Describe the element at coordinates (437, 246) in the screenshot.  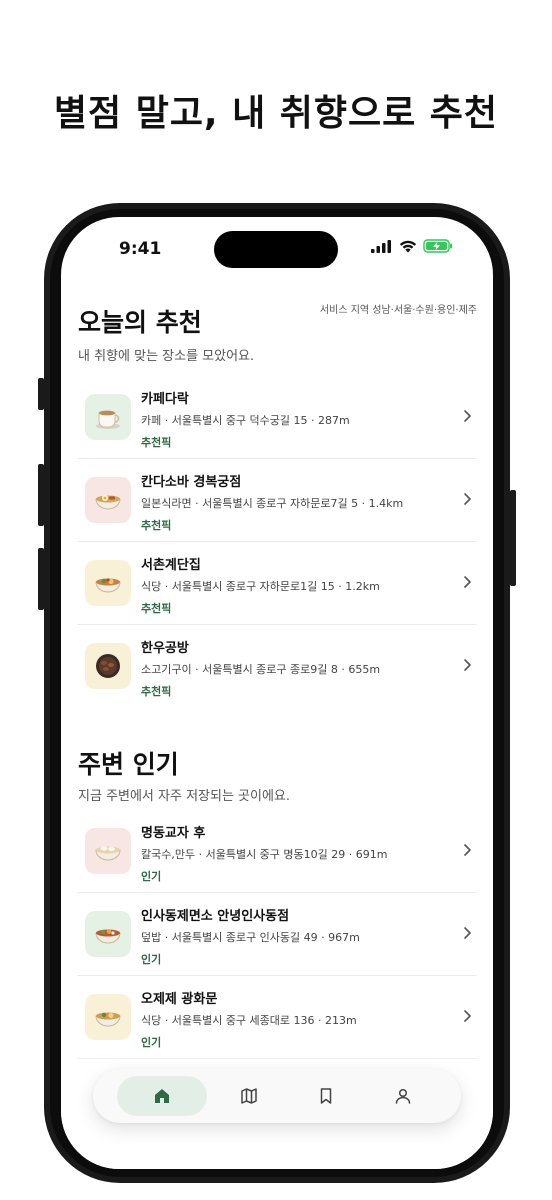
I see `battery-charging-icon` at that location.